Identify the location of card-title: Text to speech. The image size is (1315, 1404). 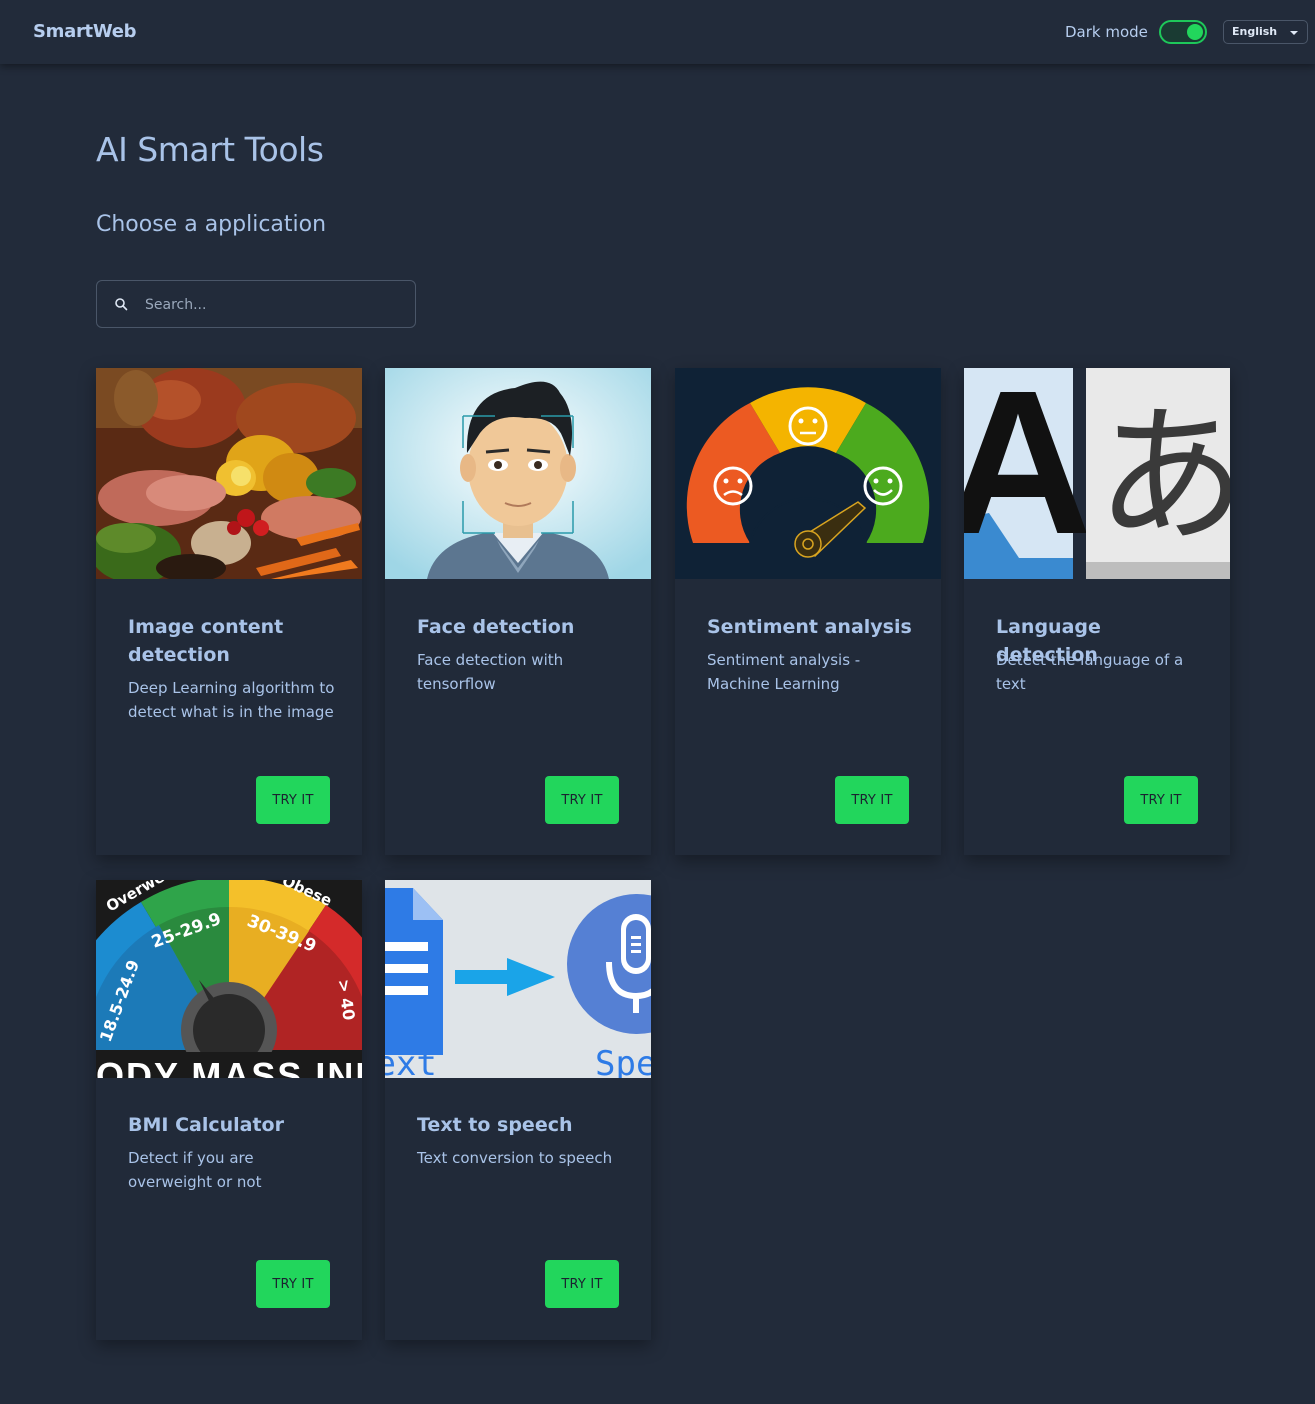
(495, 1125).